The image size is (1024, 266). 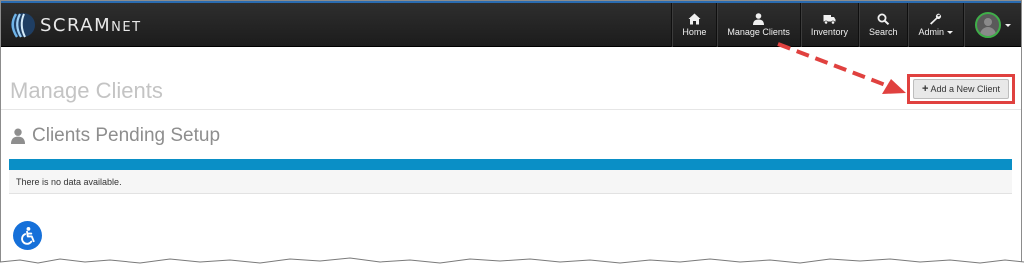 What do you see at coordinates (694, 32) in the screenshot?
I see `nav-home-label: Home` at bounding box center [694, 32].